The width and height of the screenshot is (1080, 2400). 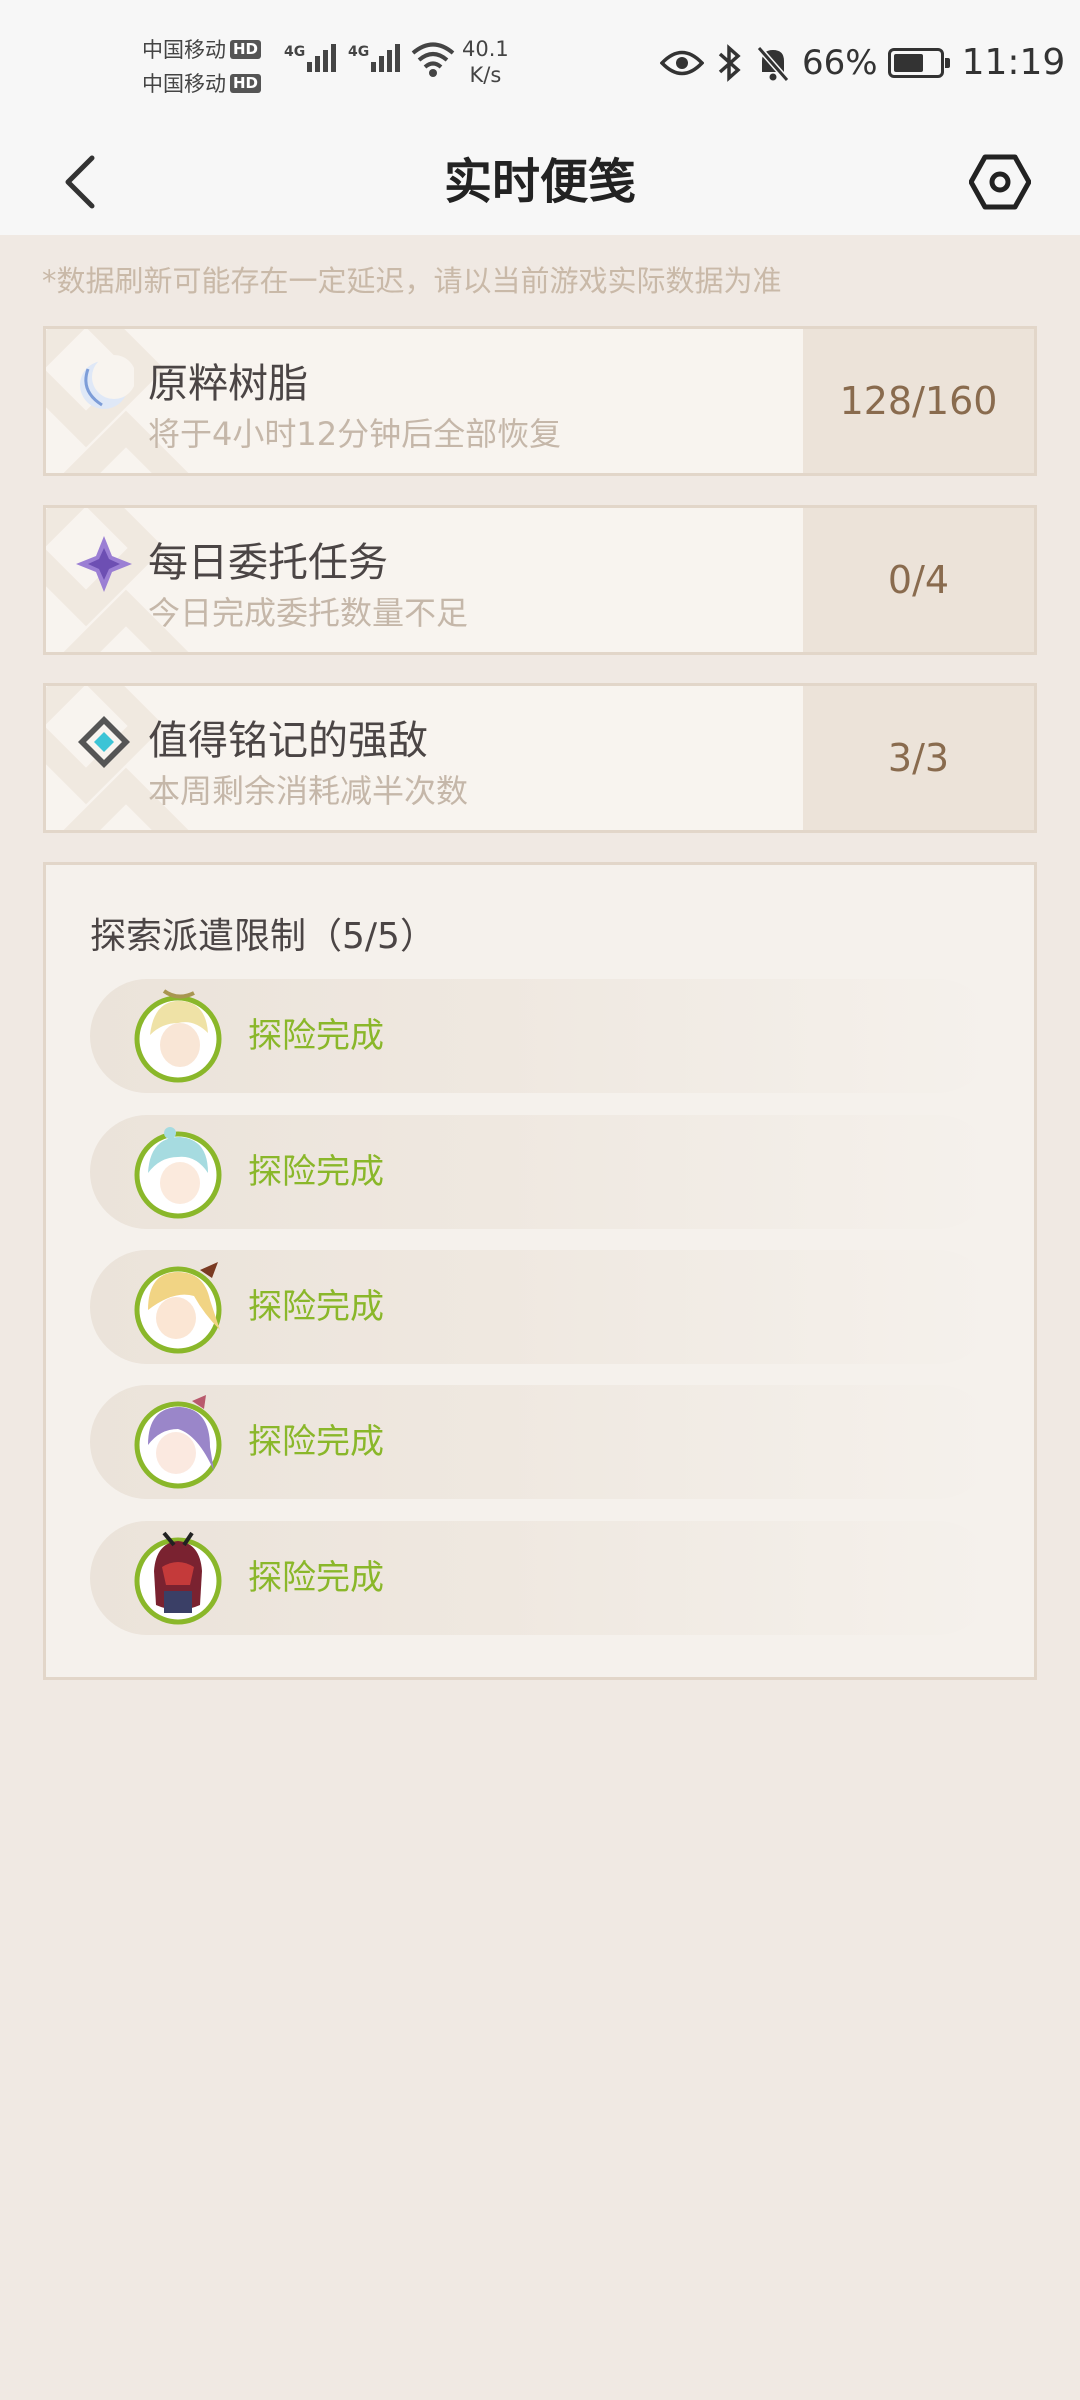 I want to click on resin-card: 原粹树脂 将于4小时12分钟后全部恢复 128/160, so click(x=540, y=401).